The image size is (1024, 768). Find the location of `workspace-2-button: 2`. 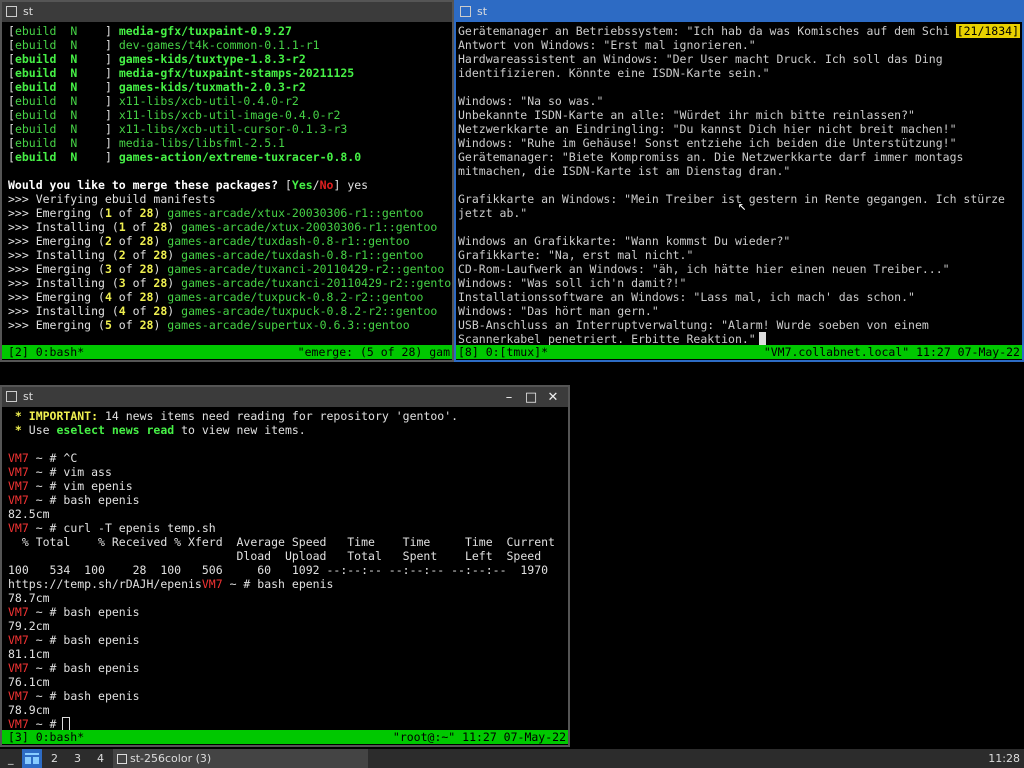

workspace-2-button: 2 is located at coordinates (54, 758).